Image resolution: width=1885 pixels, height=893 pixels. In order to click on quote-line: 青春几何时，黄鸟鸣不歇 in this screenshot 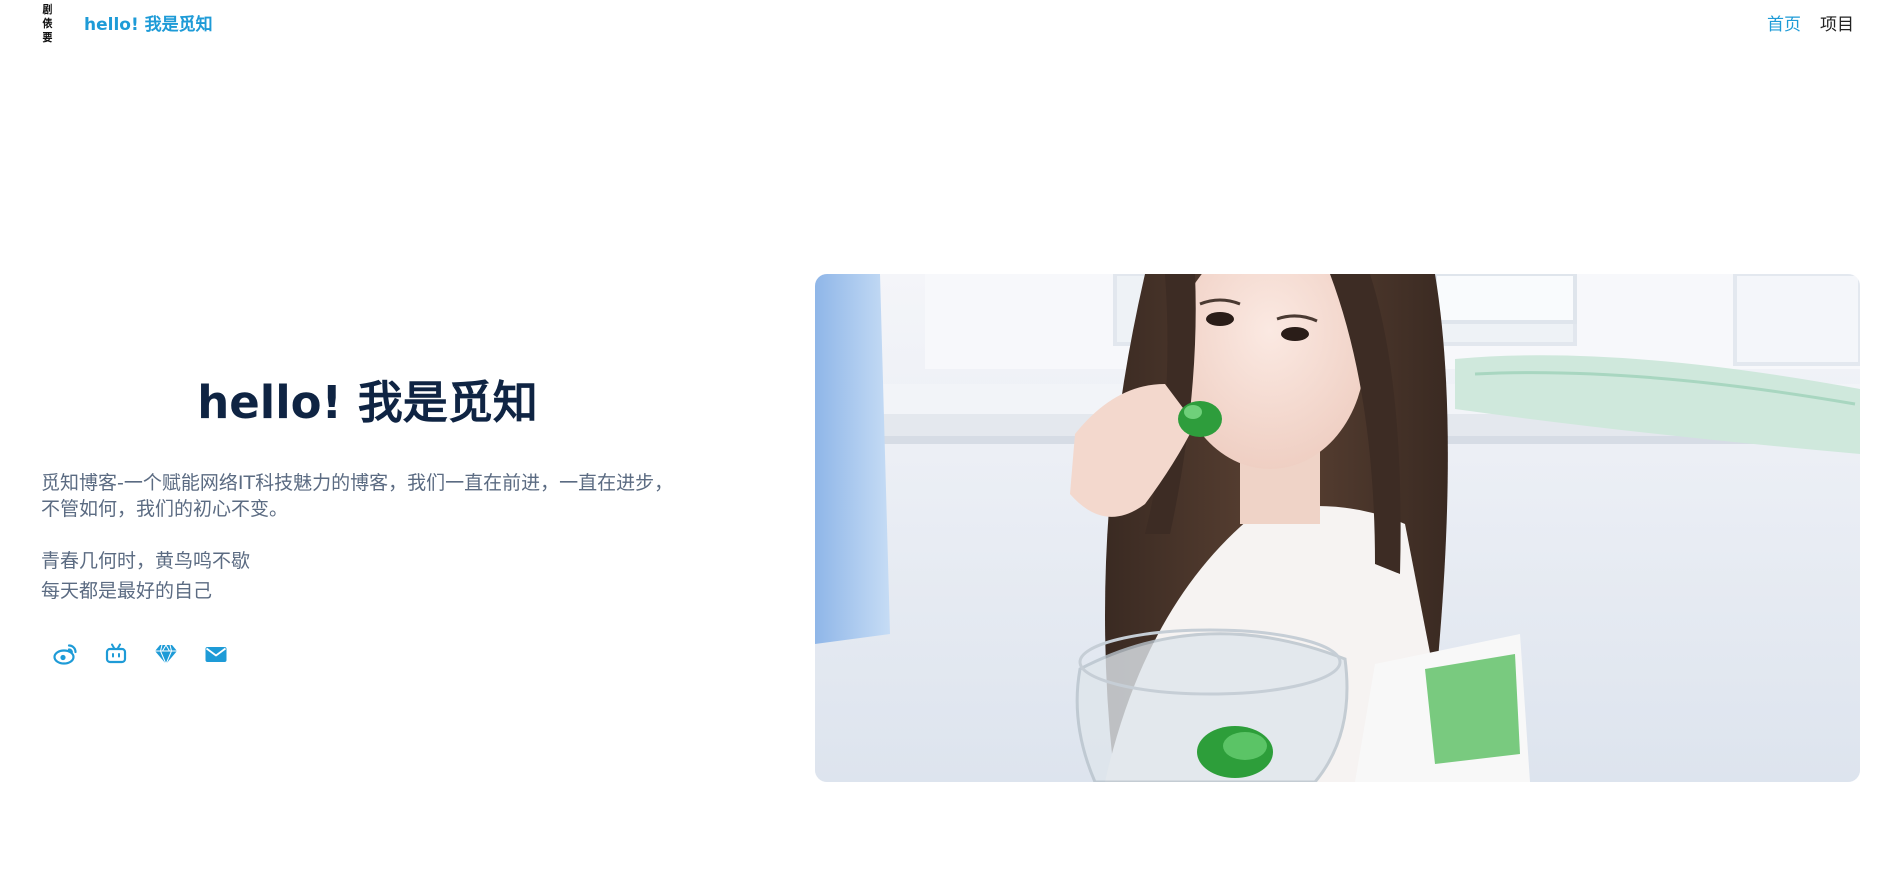, I will do `click(146, 561)`.